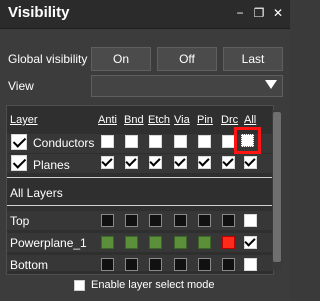  What do you see at coordinates (240, 13) in the screenshot?
I see `minimize-icon: −` at bounding box center [240, 13].